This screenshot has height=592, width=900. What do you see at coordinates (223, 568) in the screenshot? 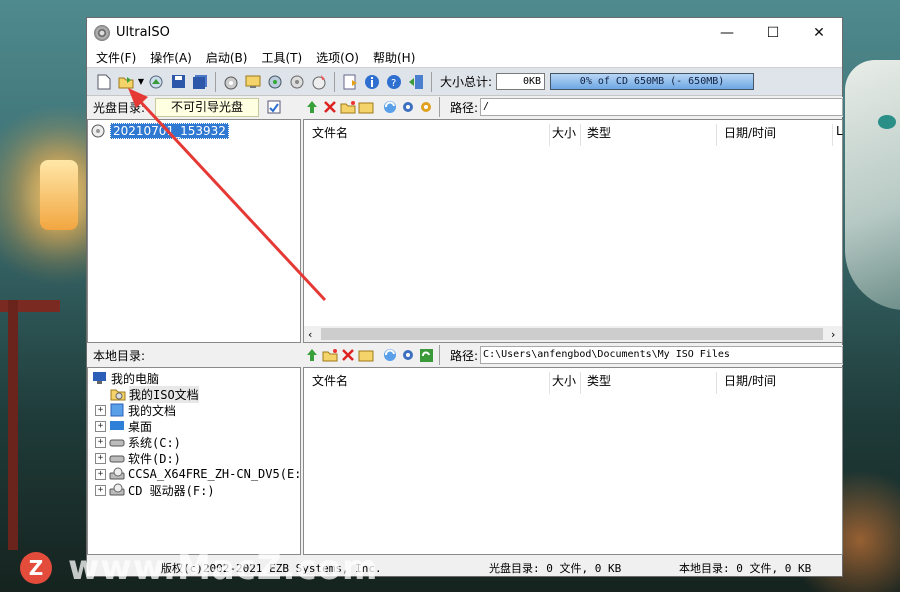
I see `watermark-text: www.MacZ.com` at bounding box center [223, 568].